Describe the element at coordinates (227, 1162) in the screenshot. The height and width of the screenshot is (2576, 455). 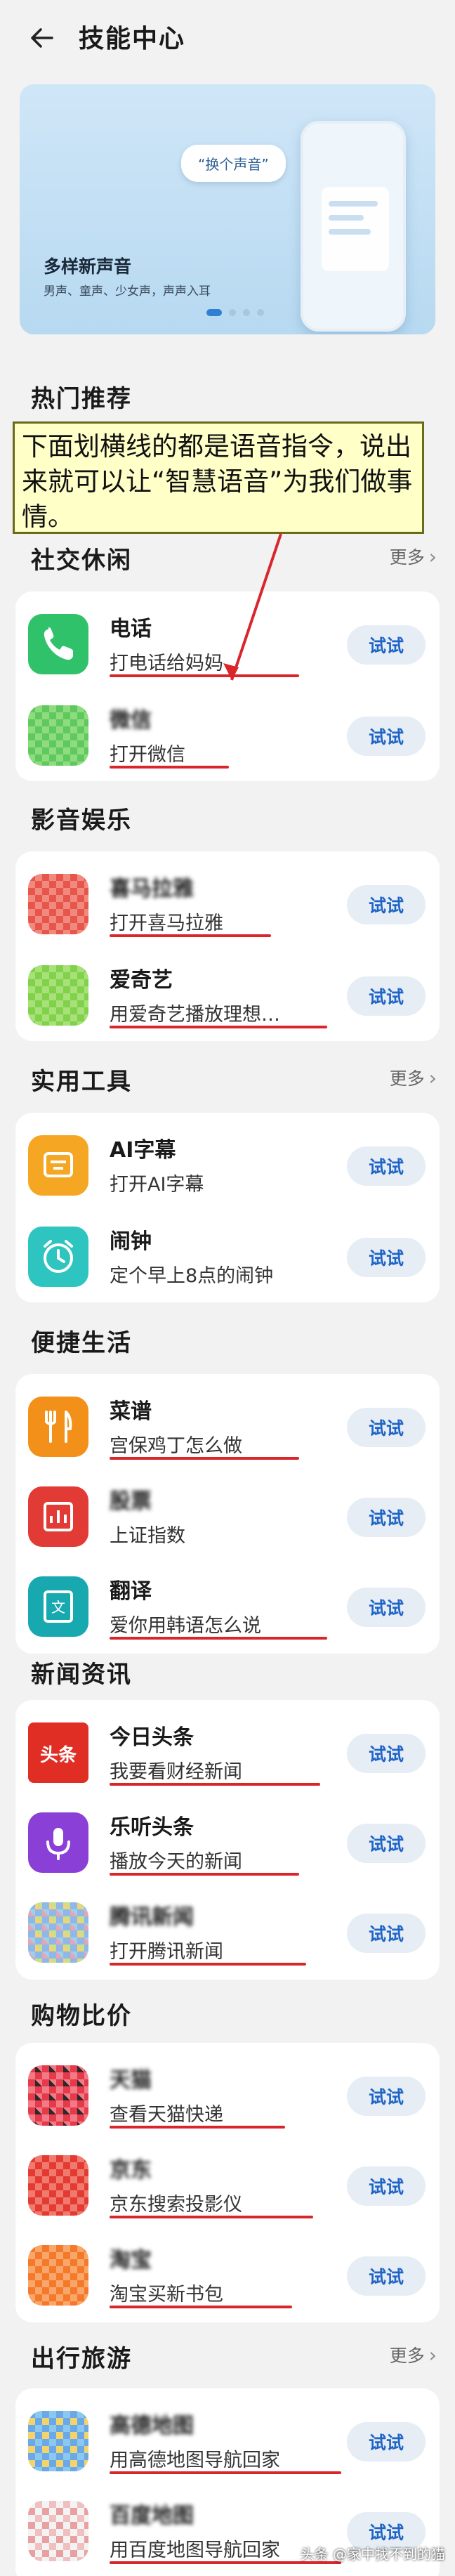
I see `skill-row-subtitle: AI字幕 打开AI字幕 试试` at that location.